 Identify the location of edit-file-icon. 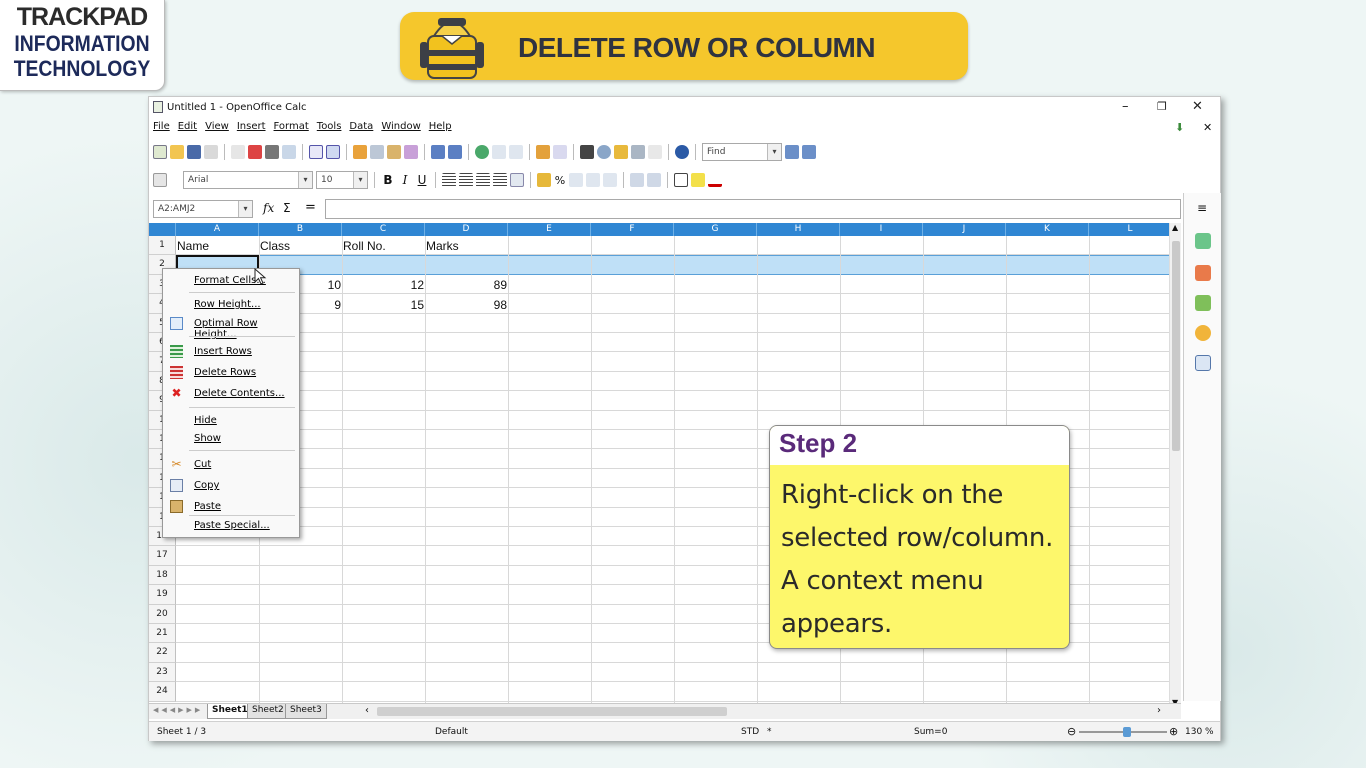
(238, 152).